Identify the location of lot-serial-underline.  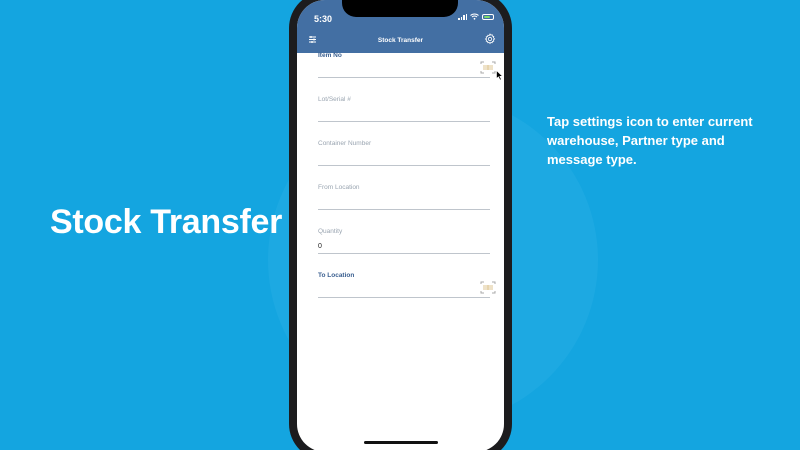
(404, 121).